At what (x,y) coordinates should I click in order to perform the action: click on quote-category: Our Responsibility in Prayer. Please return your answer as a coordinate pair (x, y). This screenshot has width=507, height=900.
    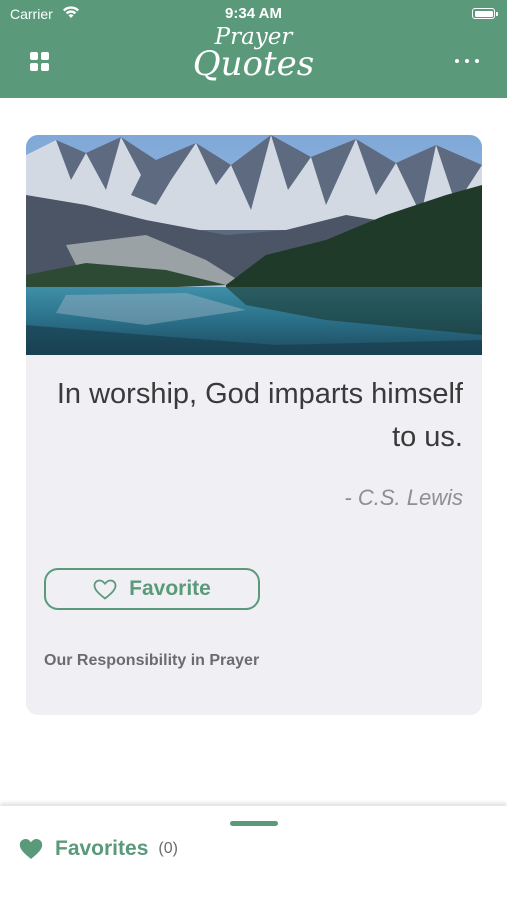
    Looking at the image, I should click on (152, 660).